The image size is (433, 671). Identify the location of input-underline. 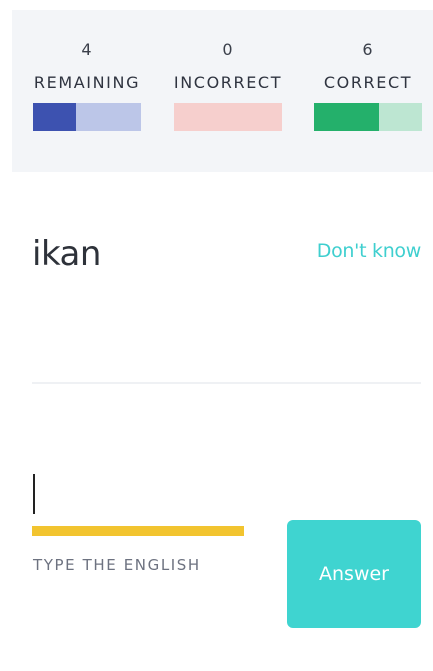
(138, 531).